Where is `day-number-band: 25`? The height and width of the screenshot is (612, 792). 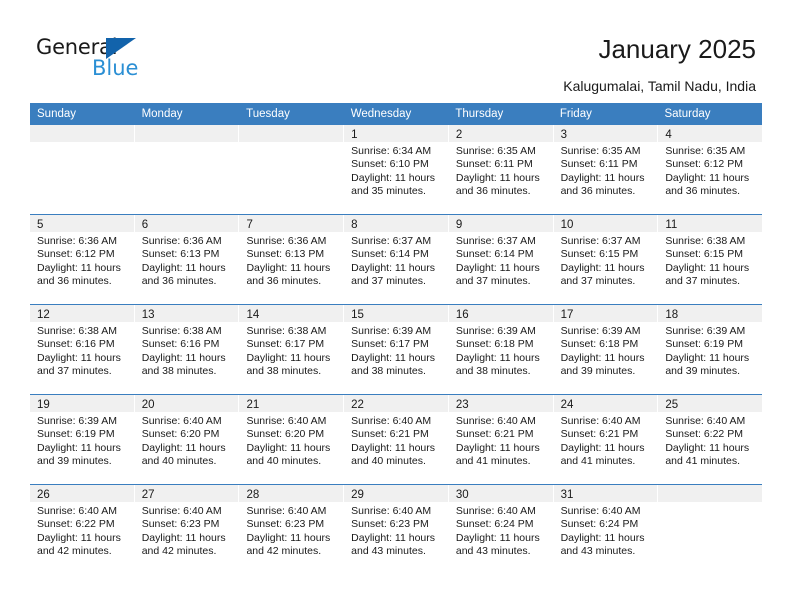 day-number-band: 25 is located at coordinates (710, 403).